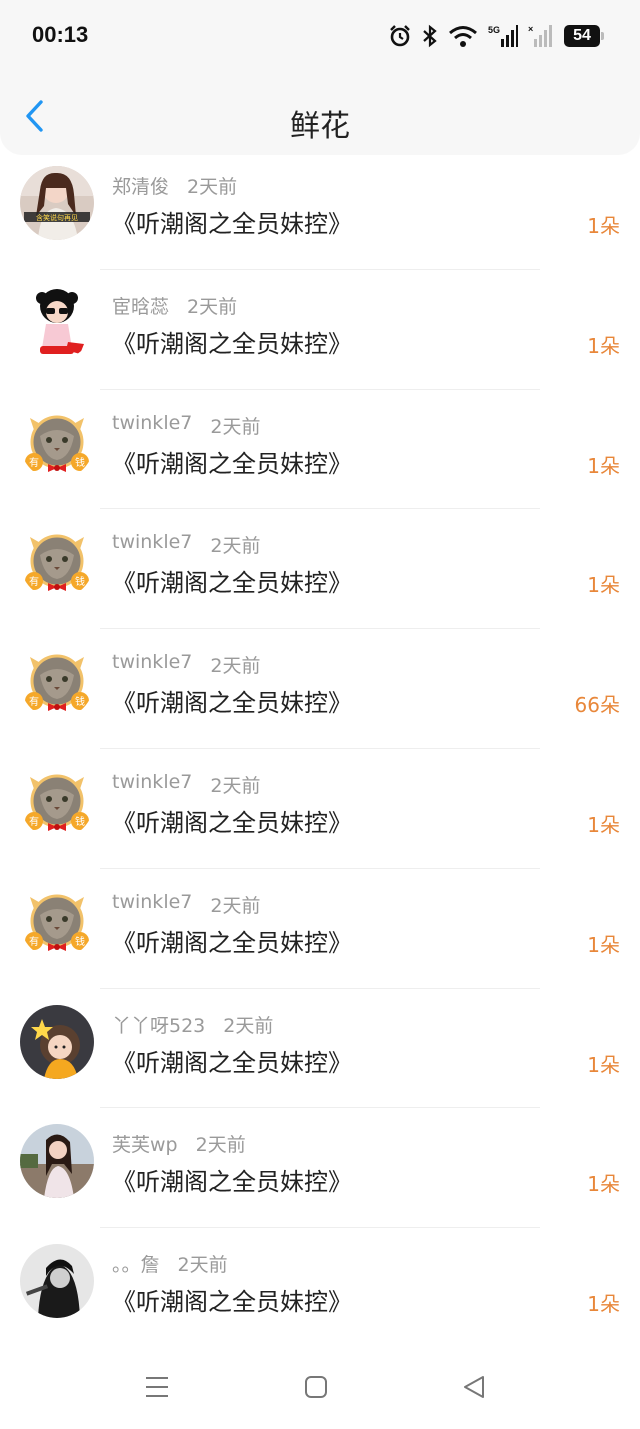 This screenshot has height=1429, width=640. Describe the element at coordinates (174, 305) in the screenshot. I see `item-meta: 宦晗蕊 2天前` at that location.